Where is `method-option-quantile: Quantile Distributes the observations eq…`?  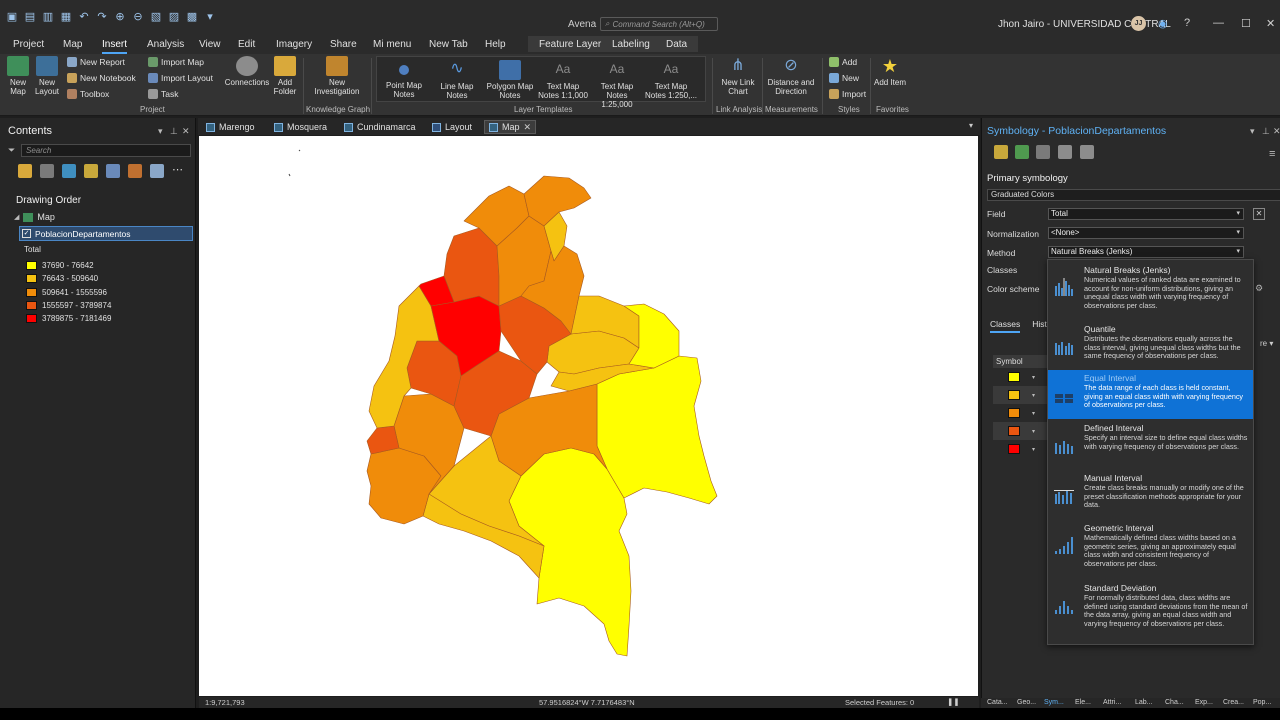
method-option-quantile: Quantile Distributes the observations eq… is located at coordinates (1150, 345).